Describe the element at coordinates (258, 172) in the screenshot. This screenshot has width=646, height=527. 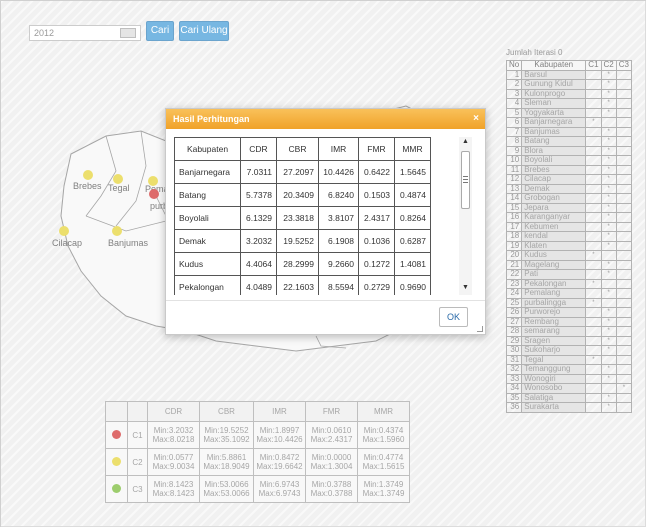
I see `metric-cell: 7.0311` at that location.